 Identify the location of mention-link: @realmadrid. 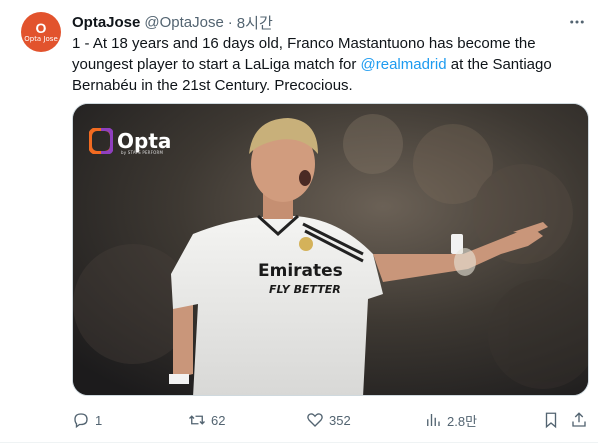
(404, 64).